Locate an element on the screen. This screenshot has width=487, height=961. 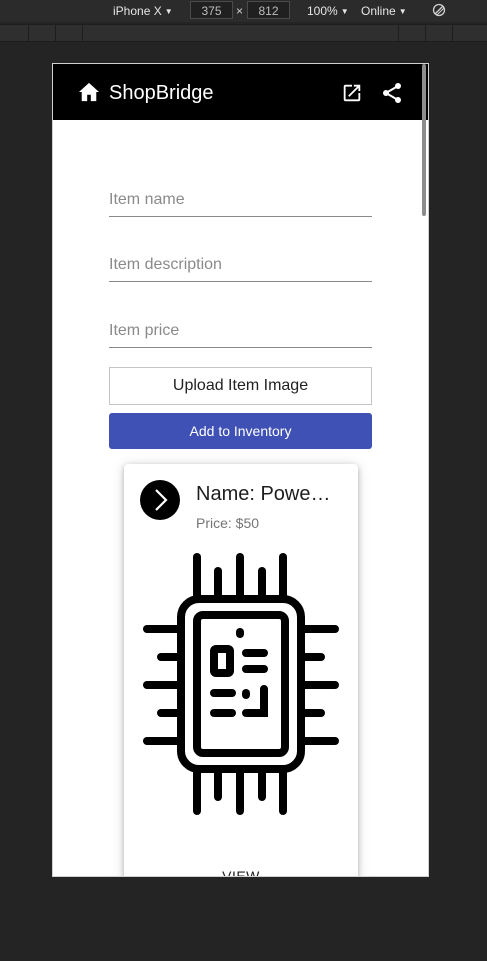
app-title: ShopBridge is located at coordinates (161, 93).